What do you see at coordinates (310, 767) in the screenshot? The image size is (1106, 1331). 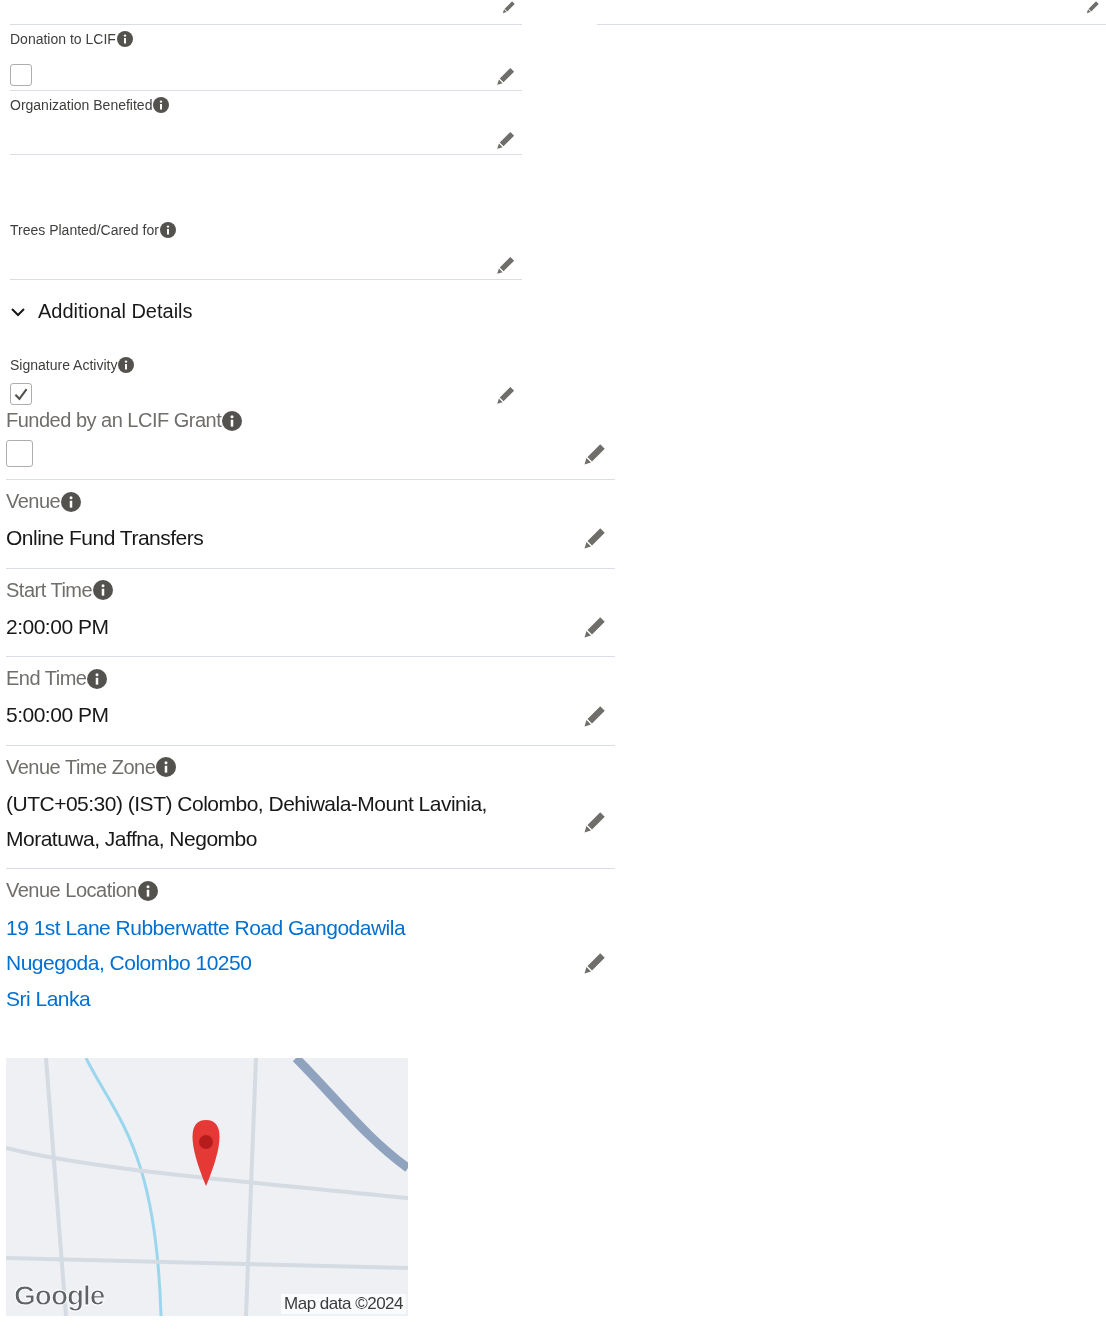 I see `field-label: Venue Time Zone` at bounding box center [310, 767].